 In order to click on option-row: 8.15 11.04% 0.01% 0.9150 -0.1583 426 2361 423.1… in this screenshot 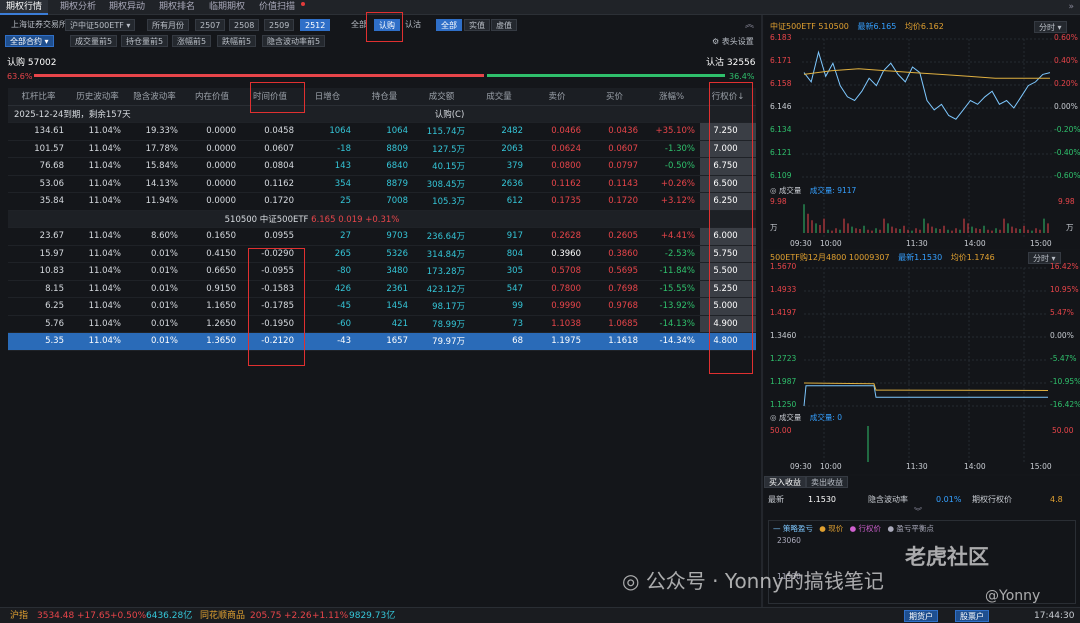, I will do `click(382, 289)`.